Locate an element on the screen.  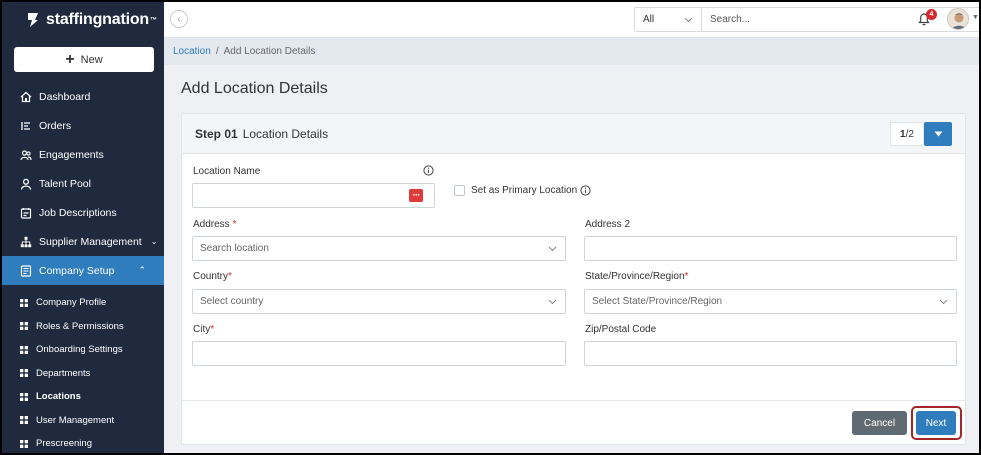
sidebar-subitem-departments: Departments is located at coordinates (83, 374).